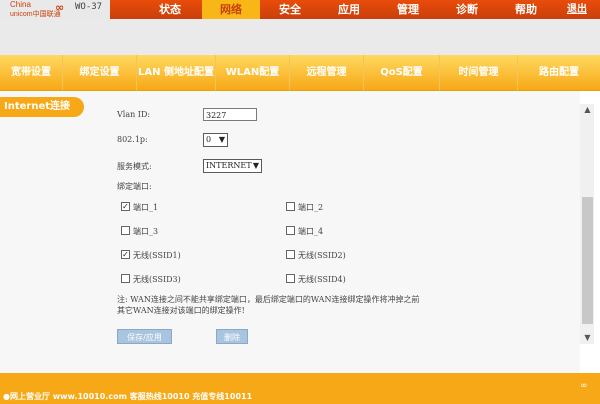 This screenshot has width=600, height=404. What do you see at coordinates (232, 336) in the screenshot?
I see `delete-button: 删除` at bounding box center [232, 336].